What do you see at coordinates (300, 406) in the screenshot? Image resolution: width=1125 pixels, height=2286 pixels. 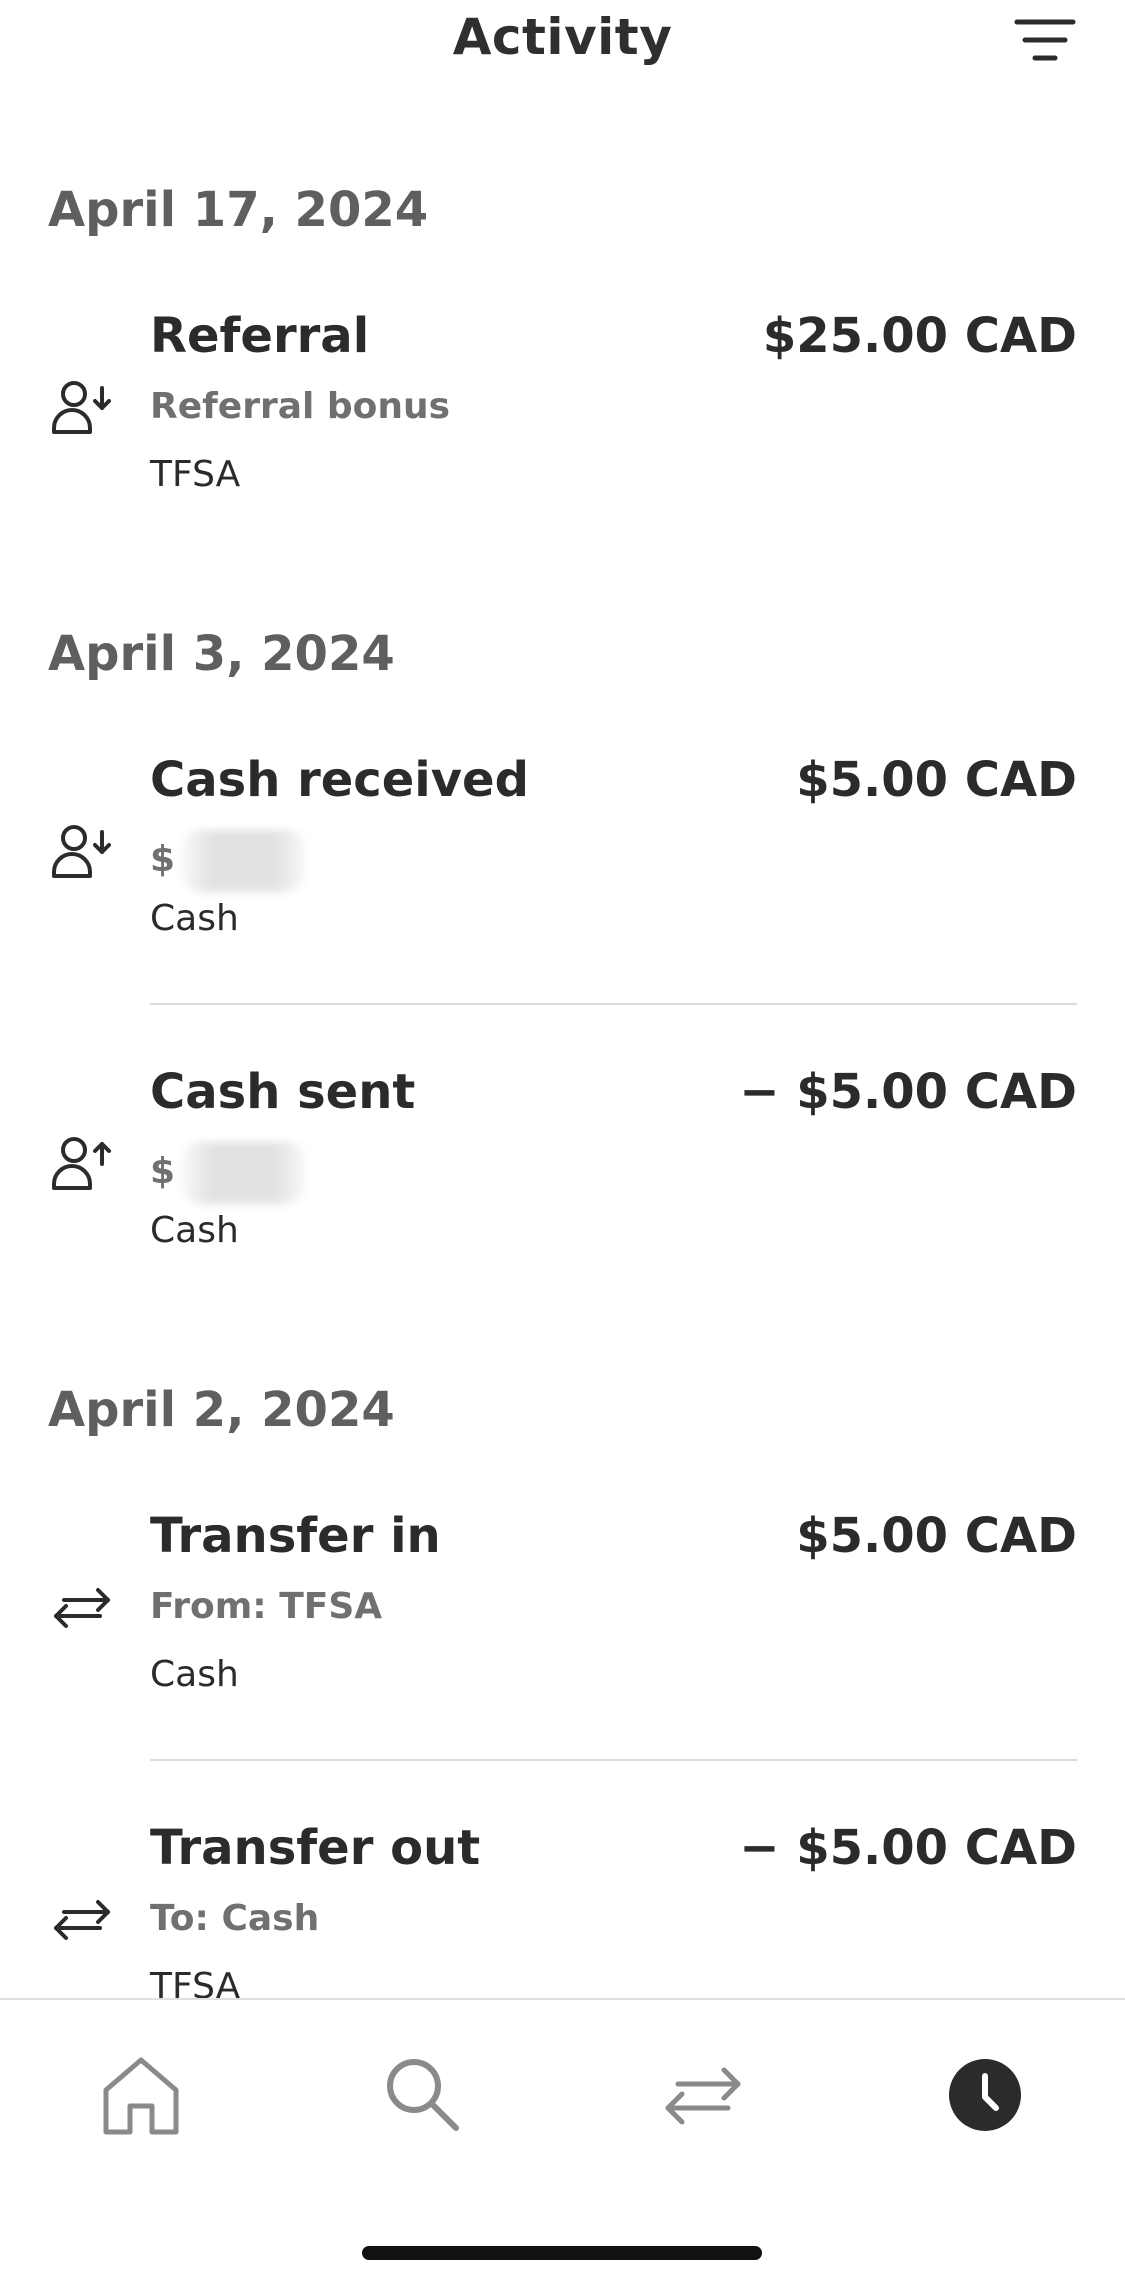 I see `transaction-subtitle: Referral bonus` at bounding box center [300, 406].